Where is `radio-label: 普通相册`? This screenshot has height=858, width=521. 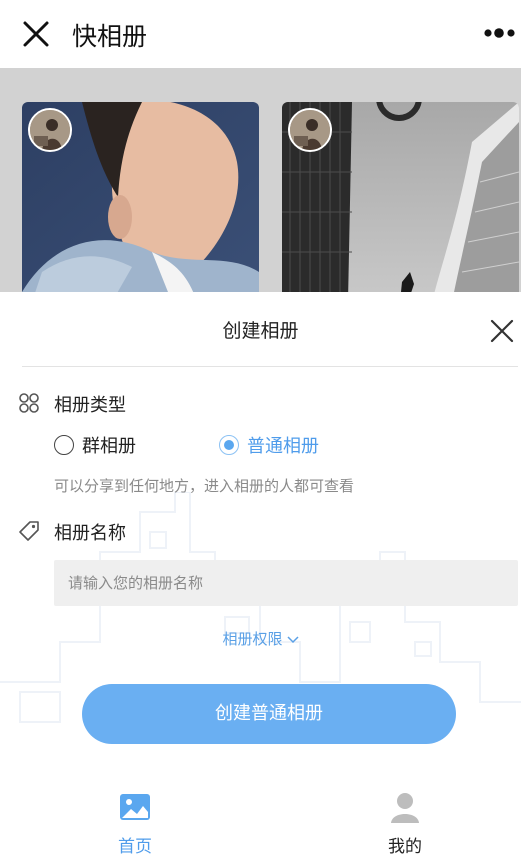
radio-label: 普通相册 is located at coordinates (283, 446).